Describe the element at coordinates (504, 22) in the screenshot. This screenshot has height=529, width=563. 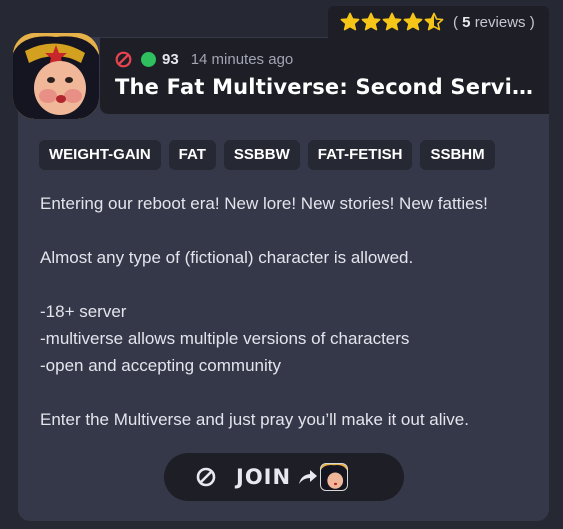
I see `reviews-word: reviews )` at that location.